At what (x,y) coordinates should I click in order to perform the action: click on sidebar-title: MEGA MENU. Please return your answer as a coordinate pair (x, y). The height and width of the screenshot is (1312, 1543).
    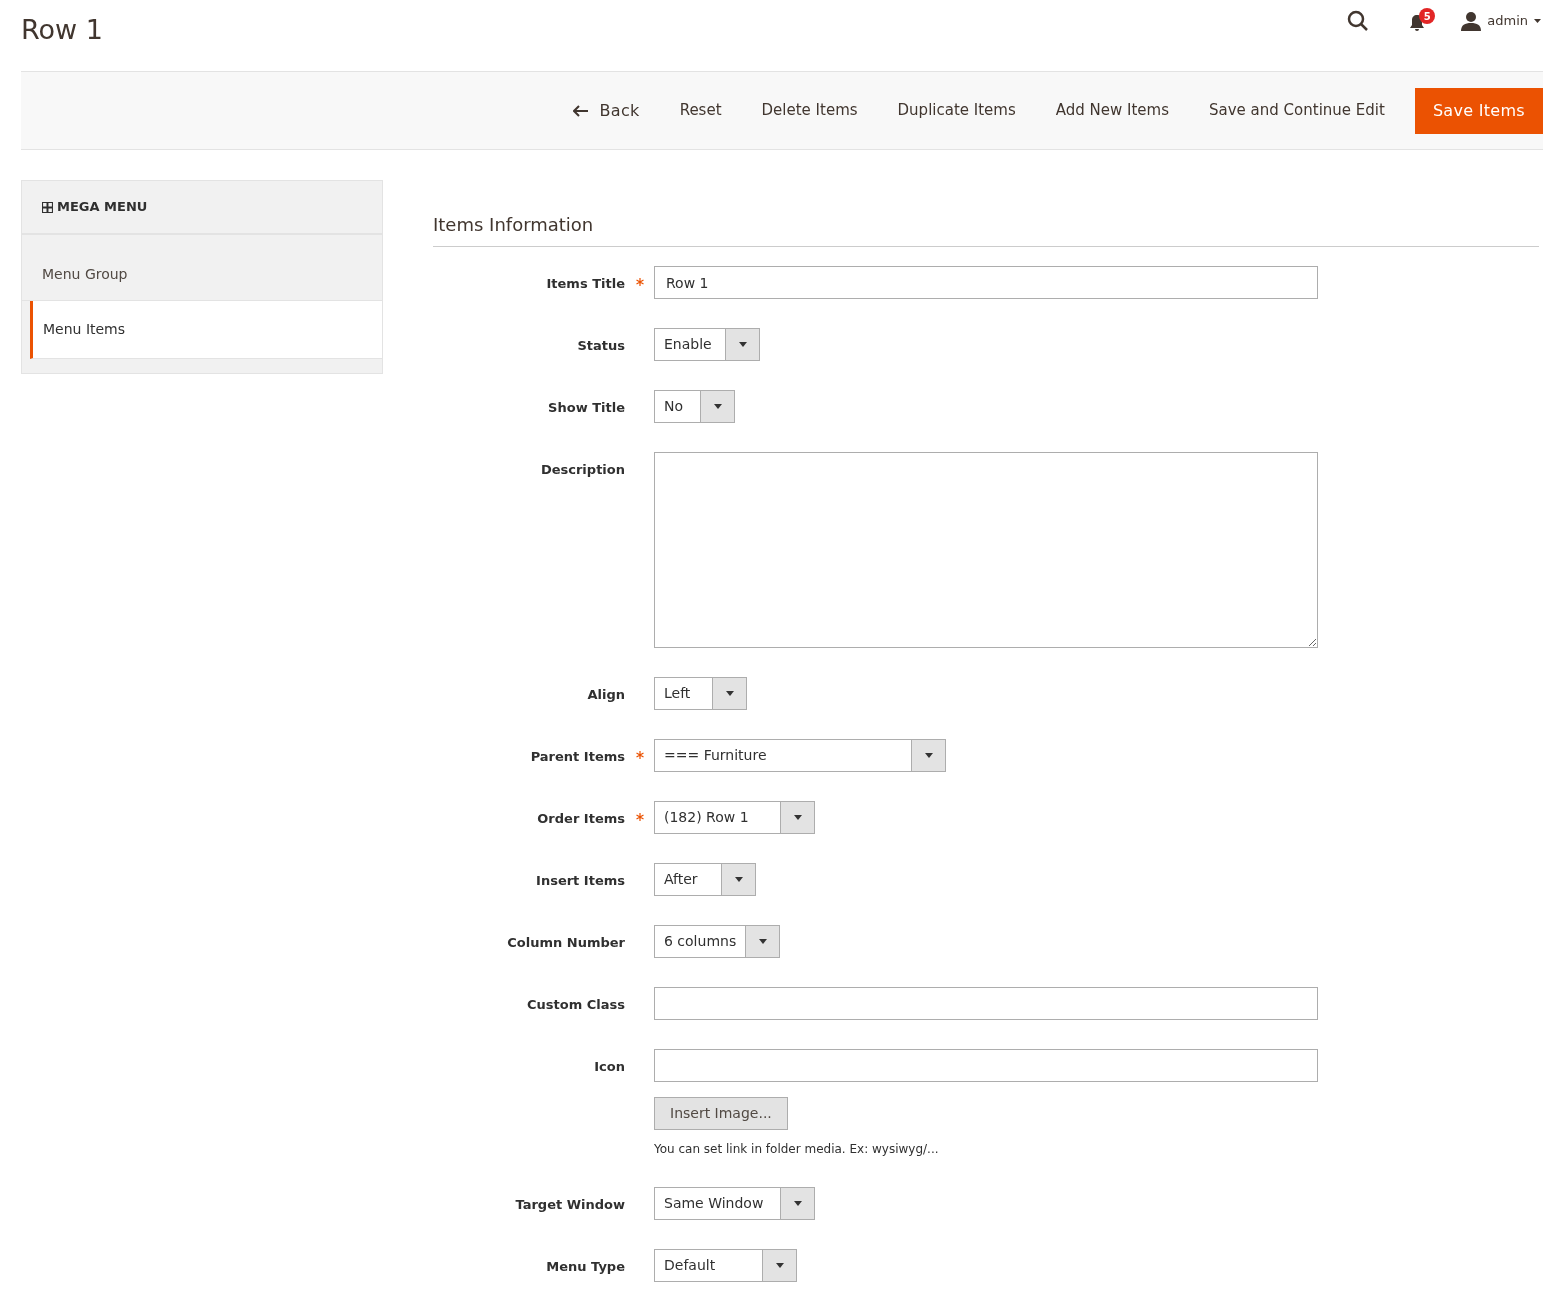
    Looking at the image, I should click on (102, 207).